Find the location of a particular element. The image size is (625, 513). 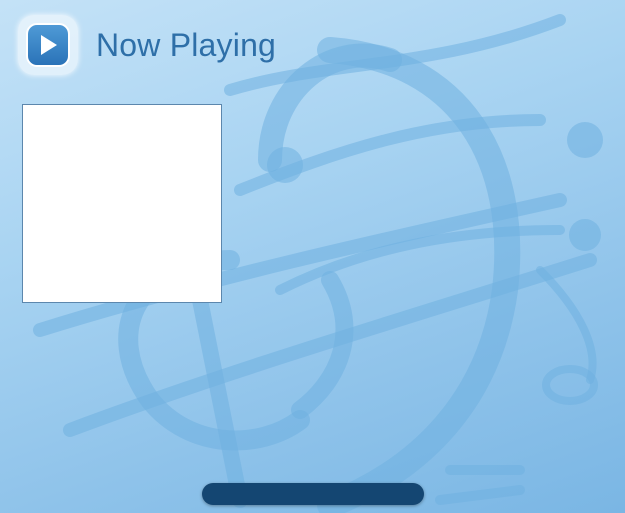

page-title: Now Playing is located at coordinates (186, 44).